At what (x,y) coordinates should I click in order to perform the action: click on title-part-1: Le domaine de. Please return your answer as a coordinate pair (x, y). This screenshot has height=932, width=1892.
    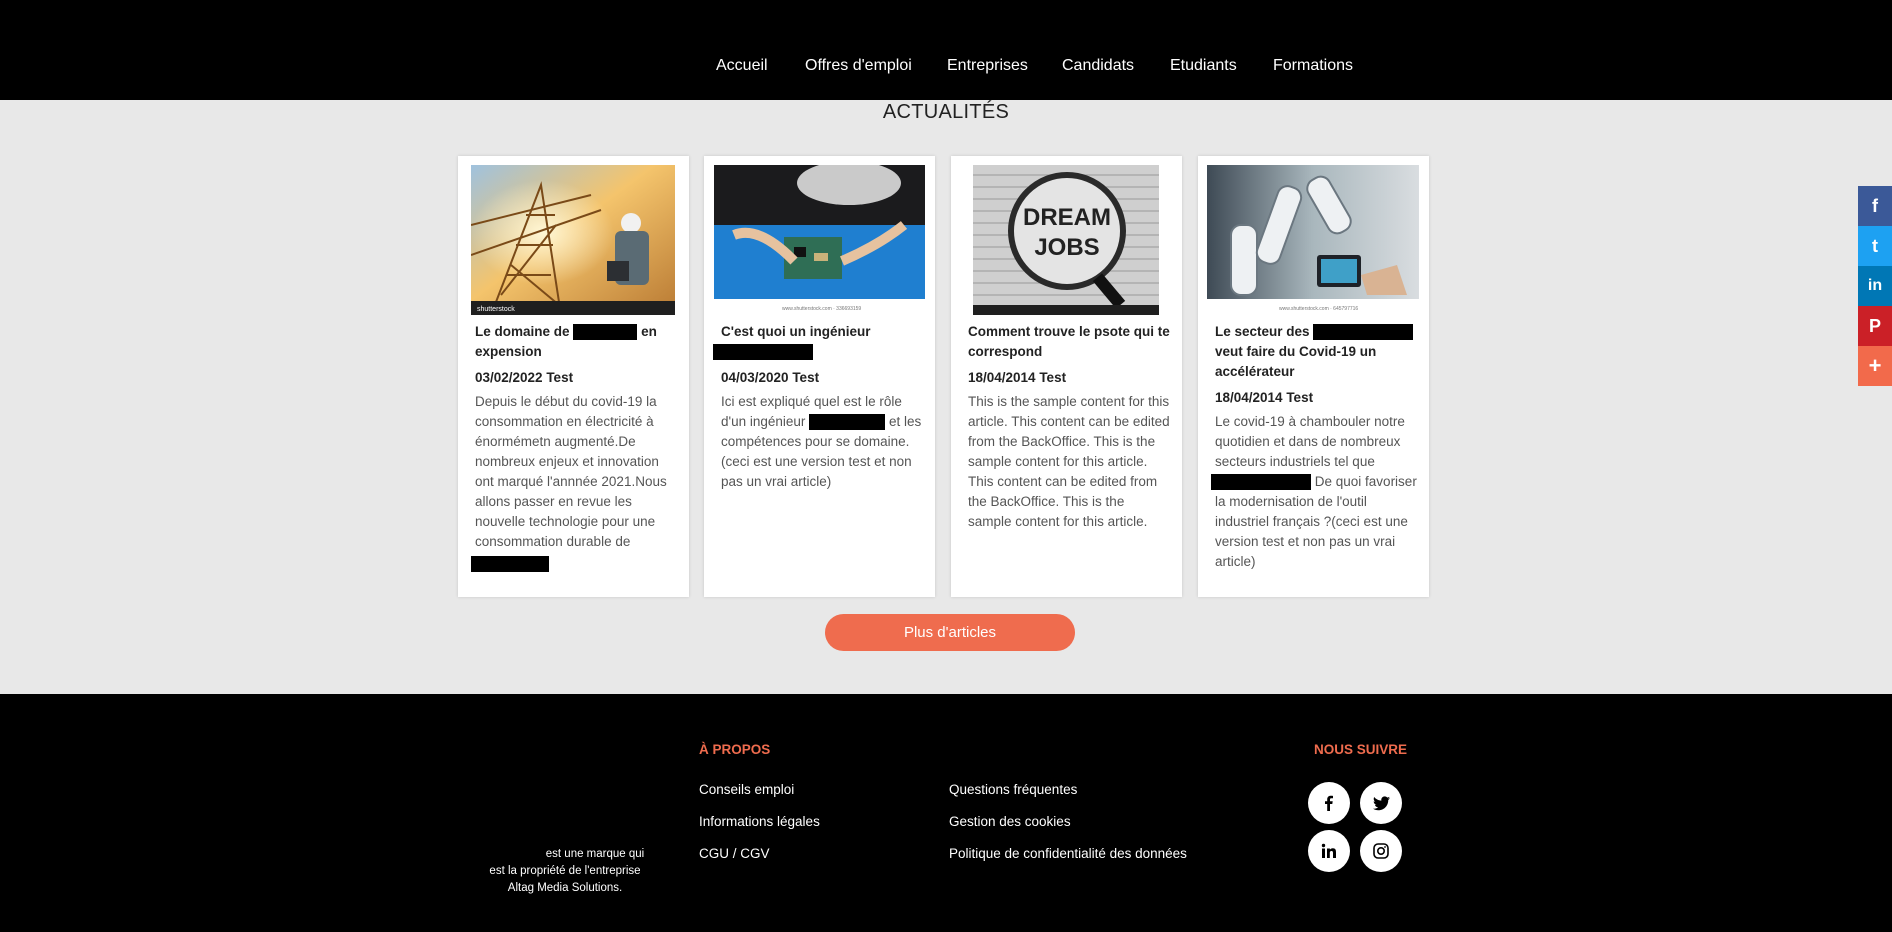
    Looking at the image, I should click on (522, 331).